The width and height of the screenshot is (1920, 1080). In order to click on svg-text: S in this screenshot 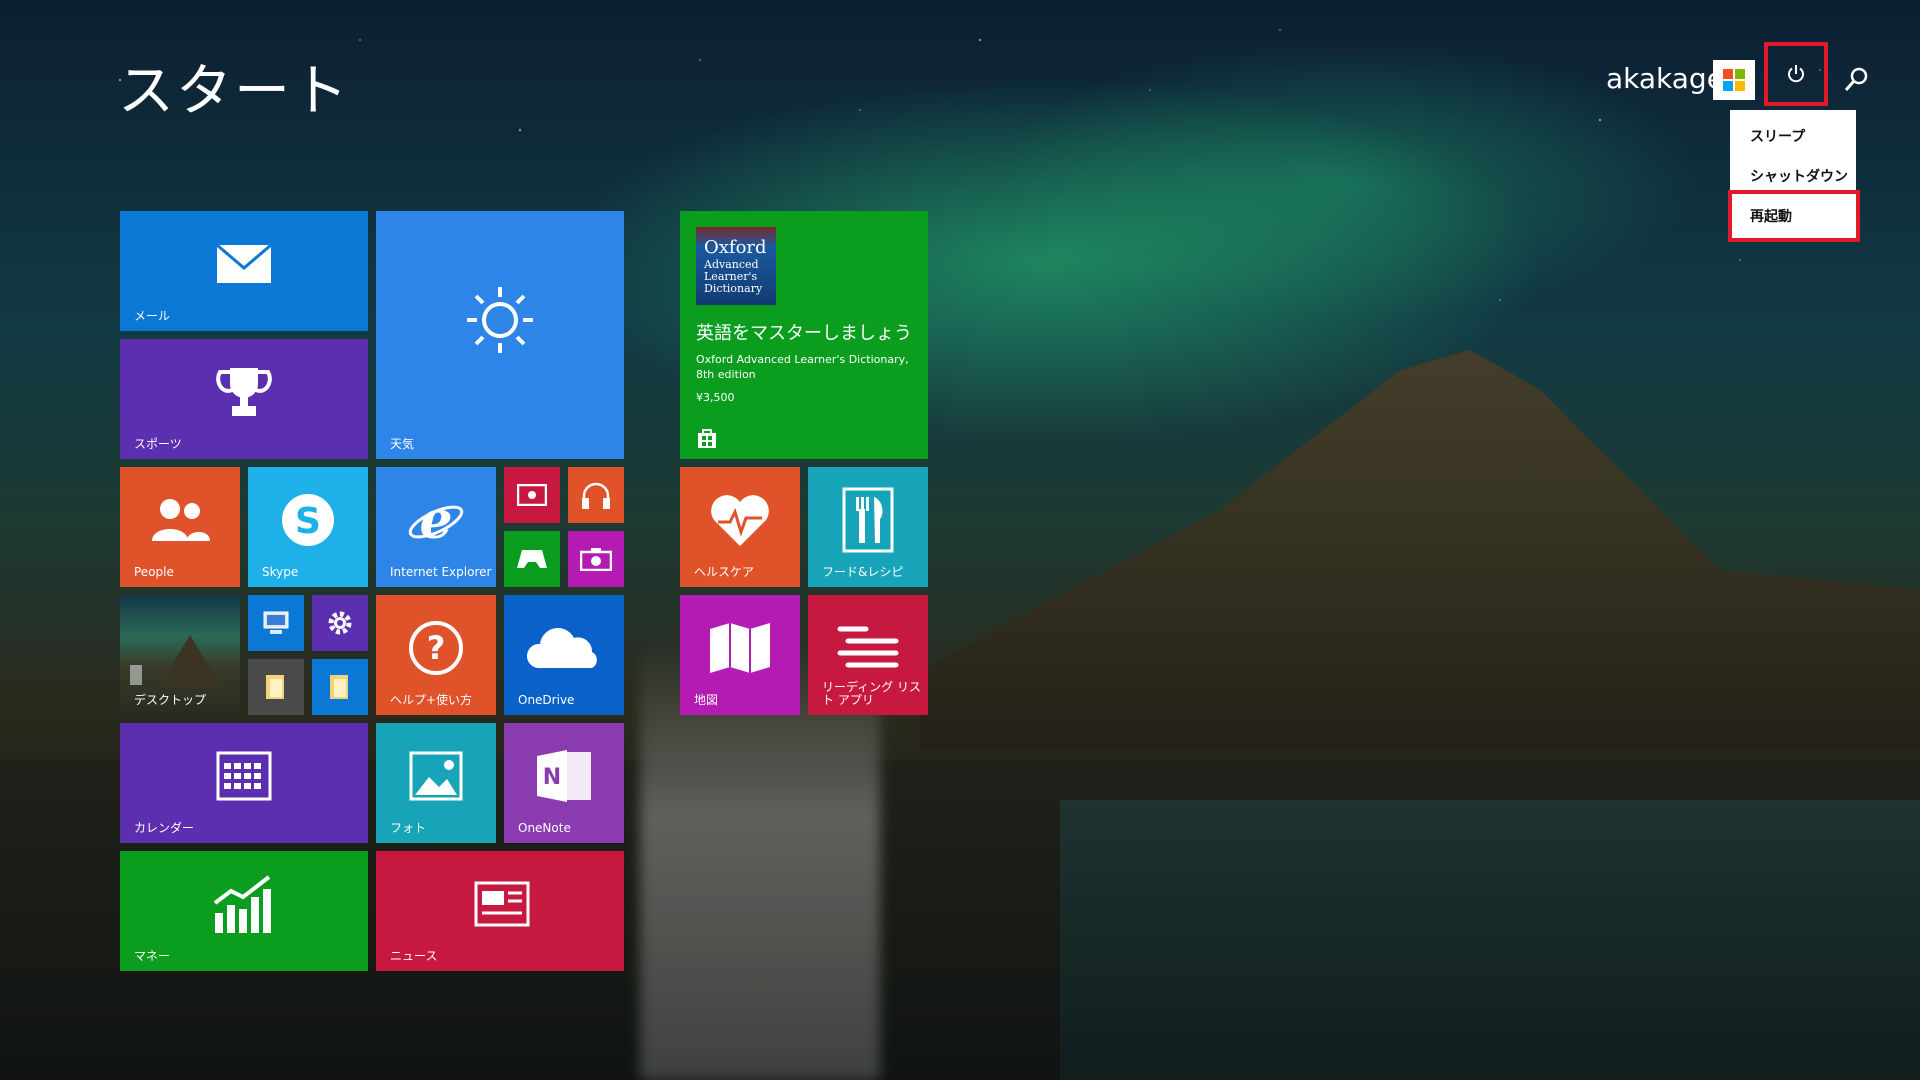, I will do `click(308, 521)`.